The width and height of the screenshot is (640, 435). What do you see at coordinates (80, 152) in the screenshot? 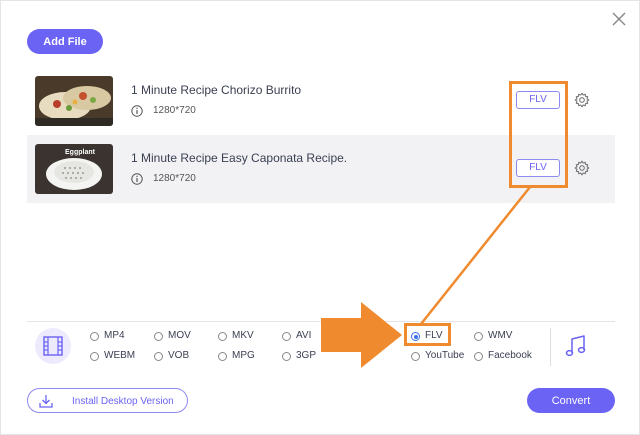
I see `thumbnail-caption: Eggplant` at bounding box center [80, 152].